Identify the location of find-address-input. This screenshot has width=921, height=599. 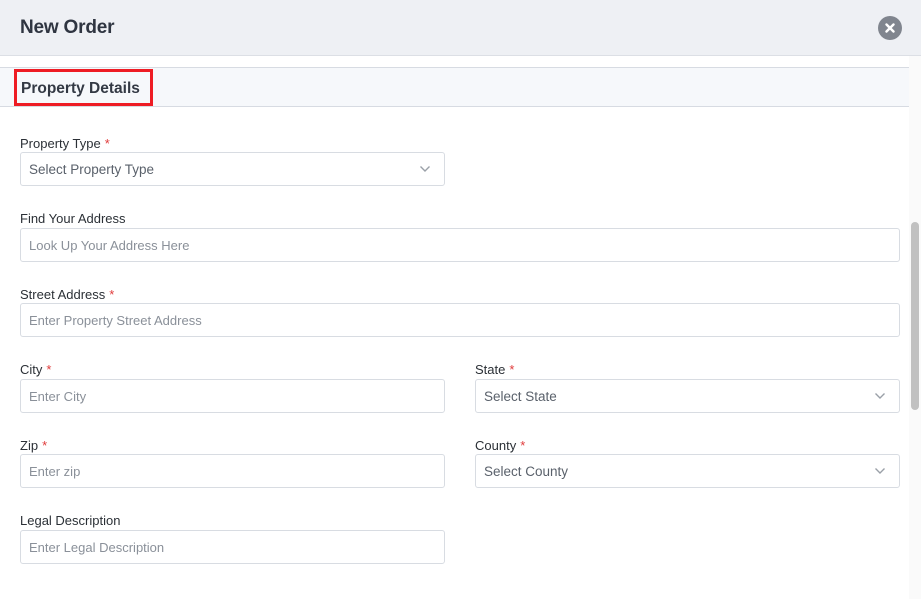
(464, 245).